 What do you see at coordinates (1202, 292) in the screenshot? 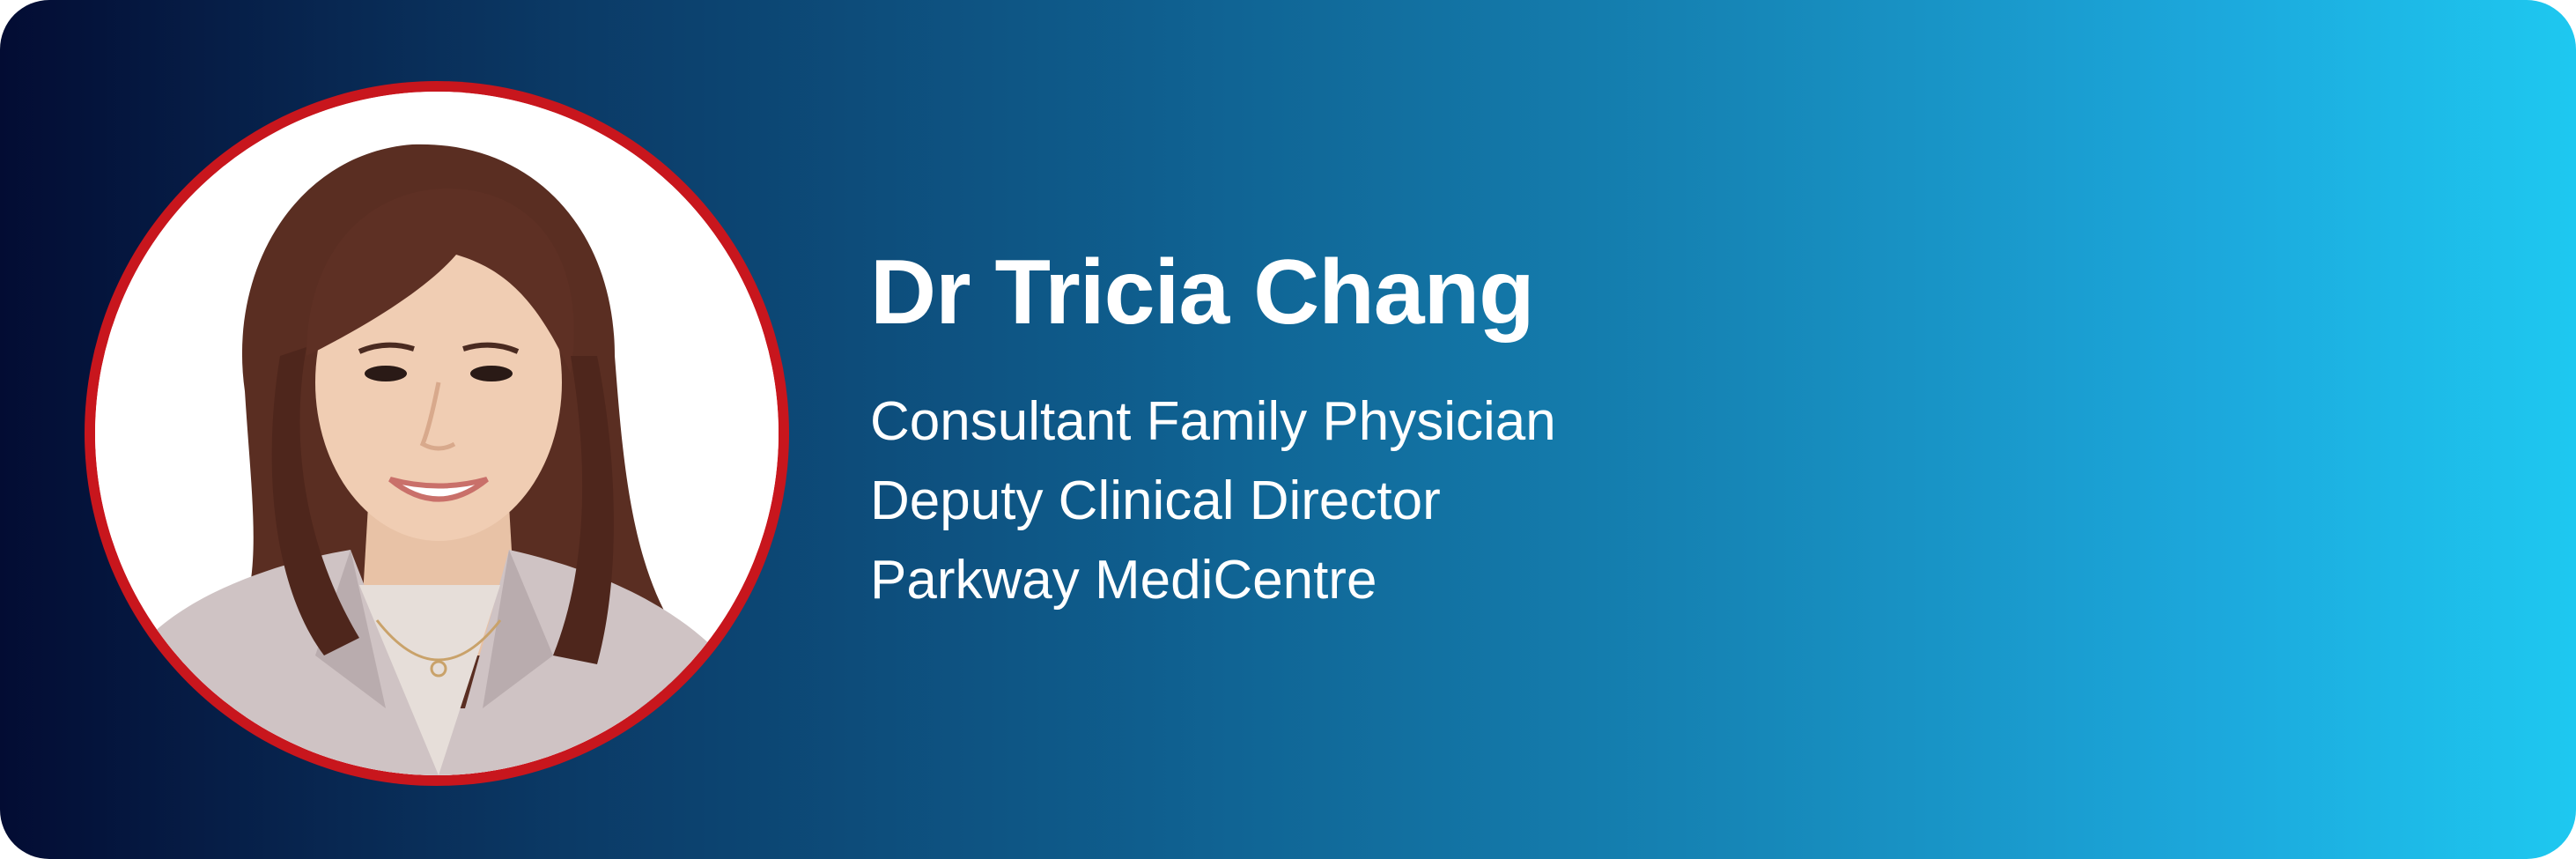
I see `doctor-name: Dr Tricia Chang` at bounding box center [1202, 292].